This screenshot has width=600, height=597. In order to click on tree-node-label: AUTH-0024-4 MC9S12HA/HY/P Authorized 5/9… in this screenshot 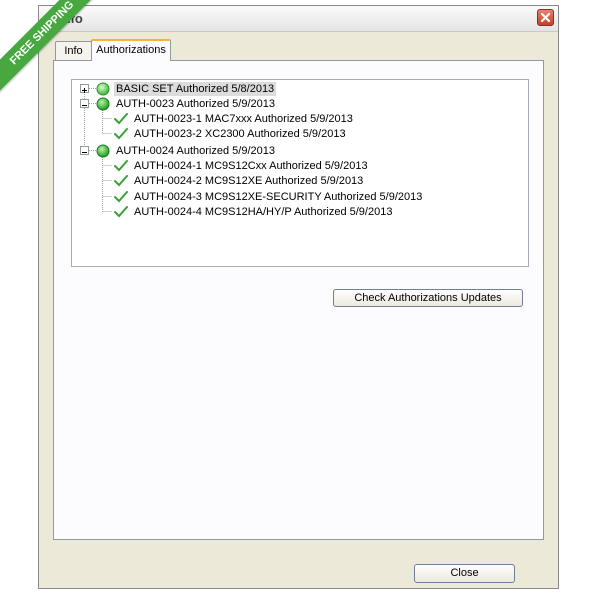, I will do `click(263, 212)`.